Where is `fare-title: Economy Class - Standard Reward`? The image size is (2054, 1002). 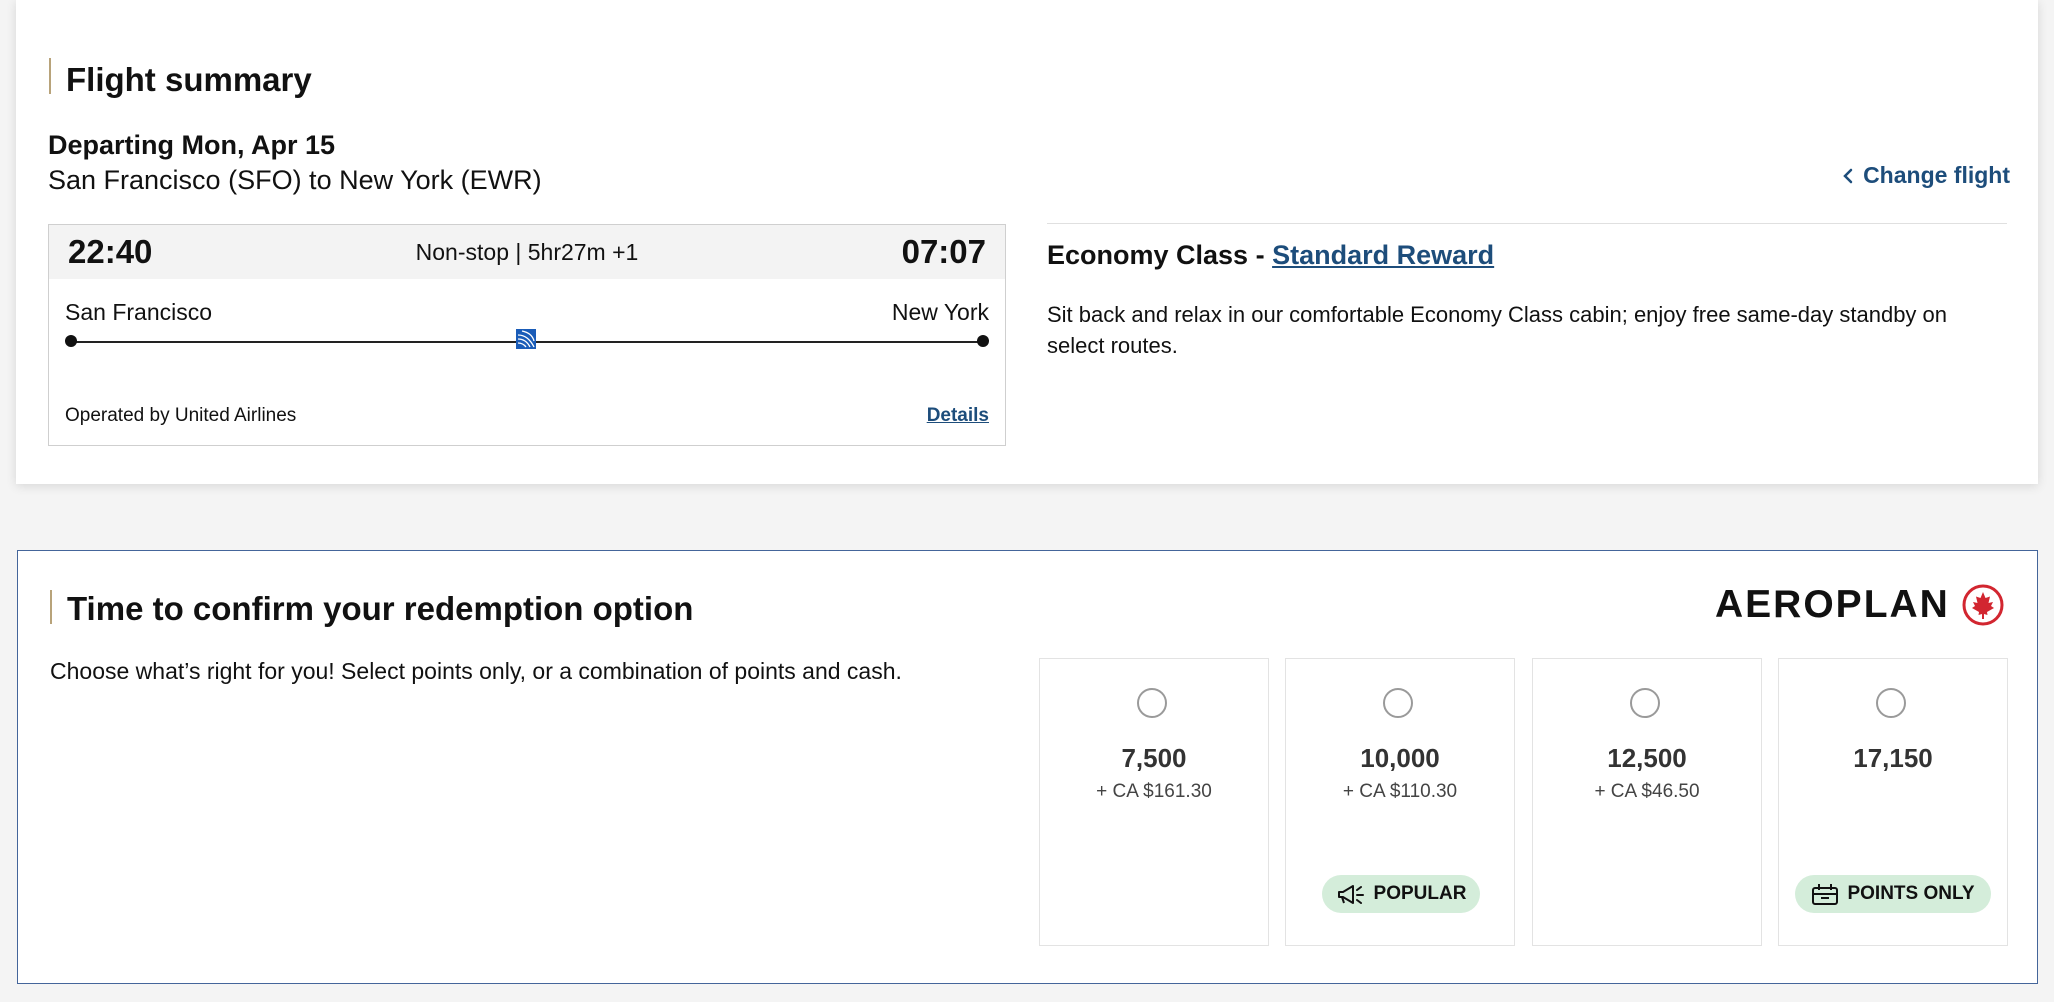
fare-title: Economy Class - Standard Reward is located at coordinates (1270, 255).